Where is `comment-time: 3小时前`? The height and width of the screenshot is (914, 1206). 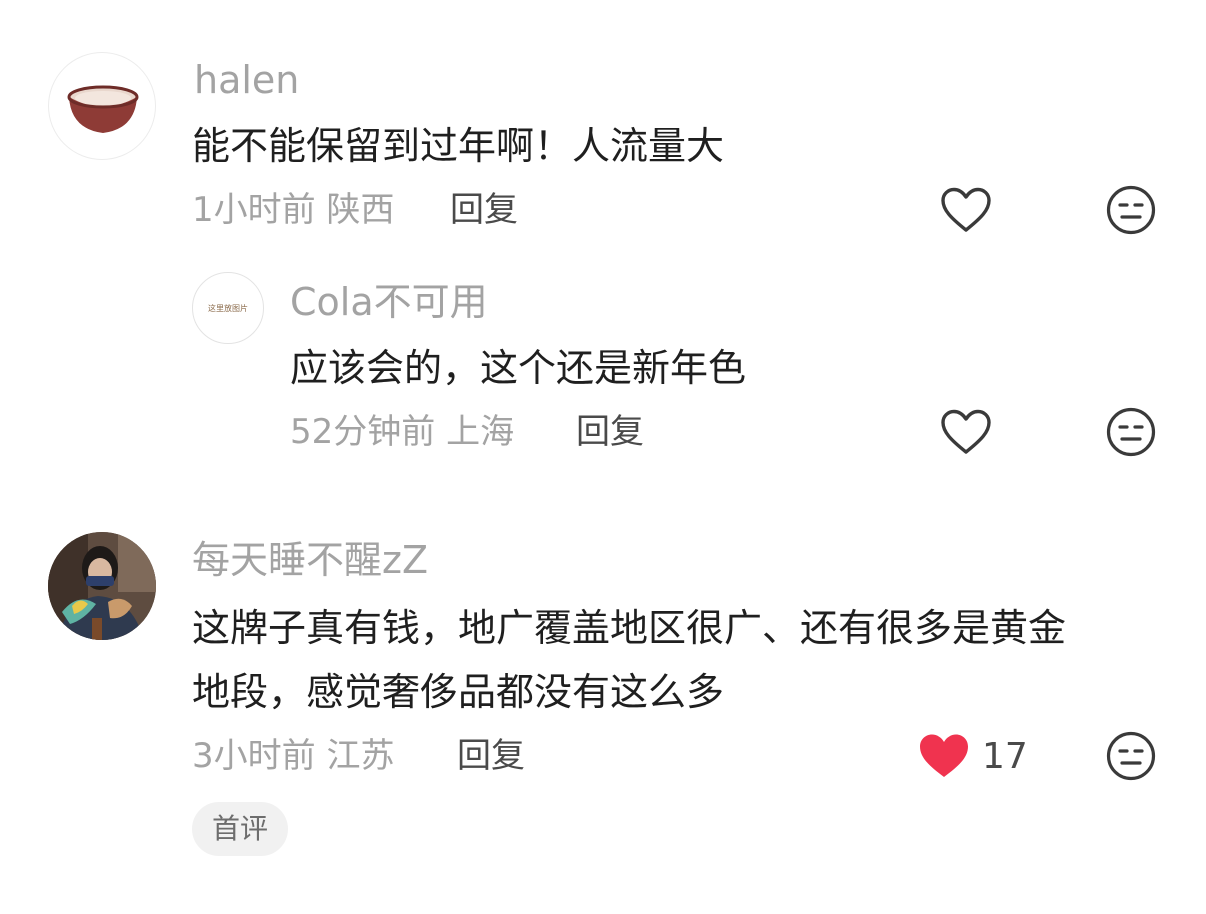
comment-time: 3小时前 is located at coordinates (254, 756).